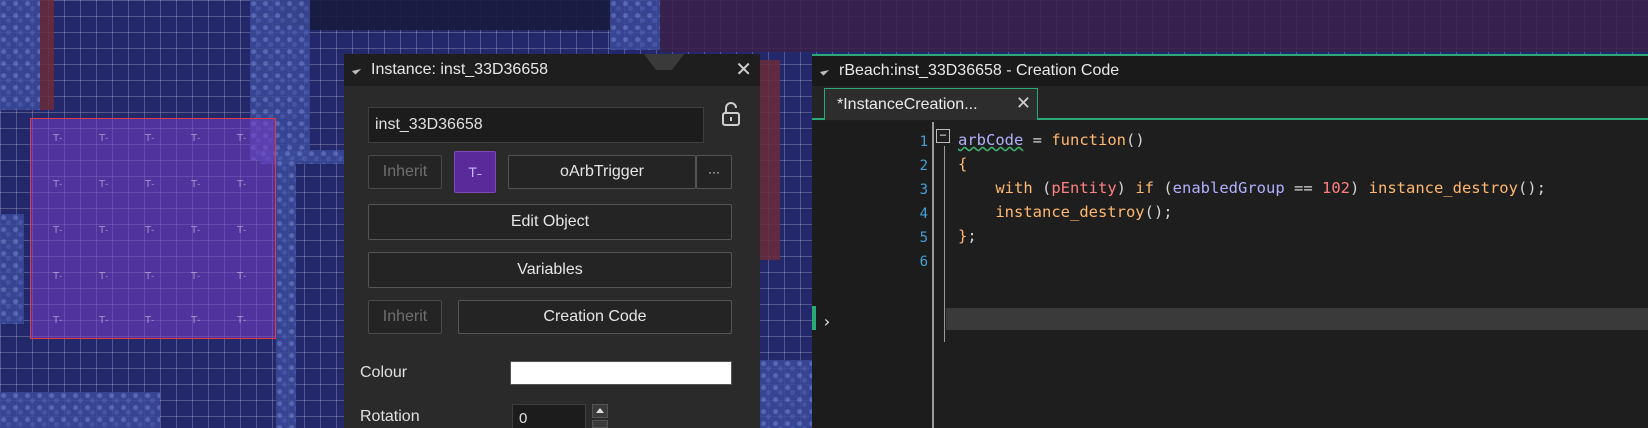  What do you see at coordinates (714, 172) in the screenshot?
I see `object-more-button: ···` at bounding box center [714, 172].